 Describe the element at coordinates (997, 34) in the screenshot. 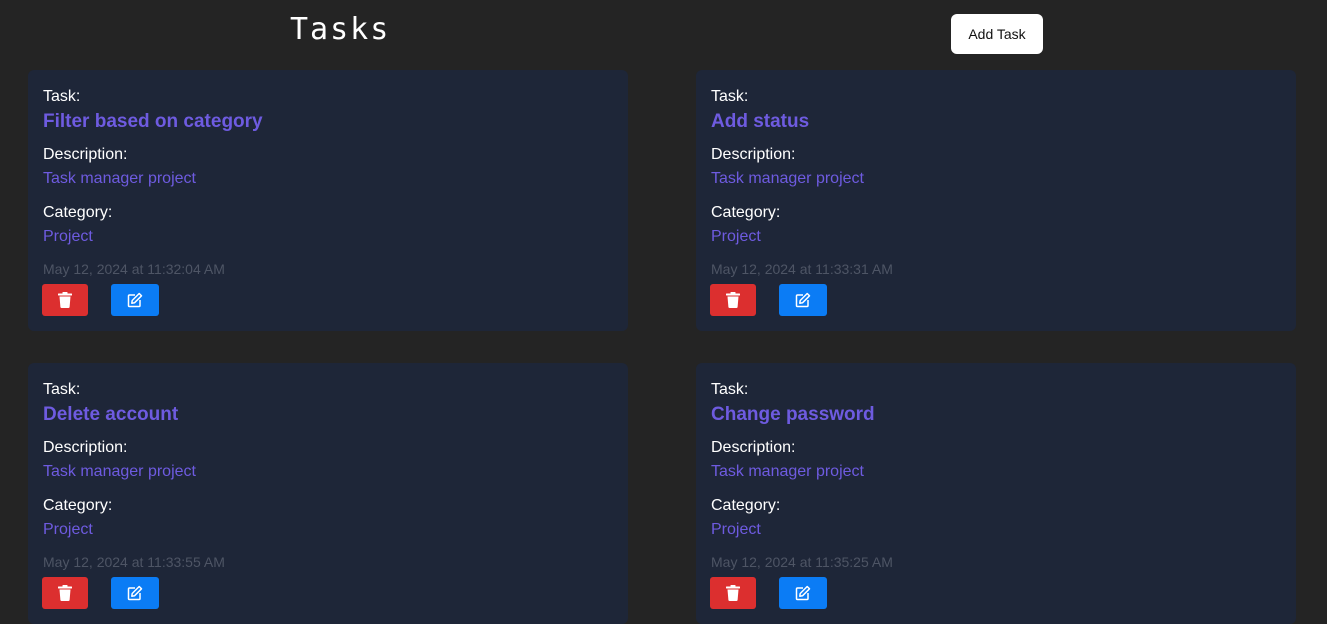

I see `add-task-button: Add Task` at that location.